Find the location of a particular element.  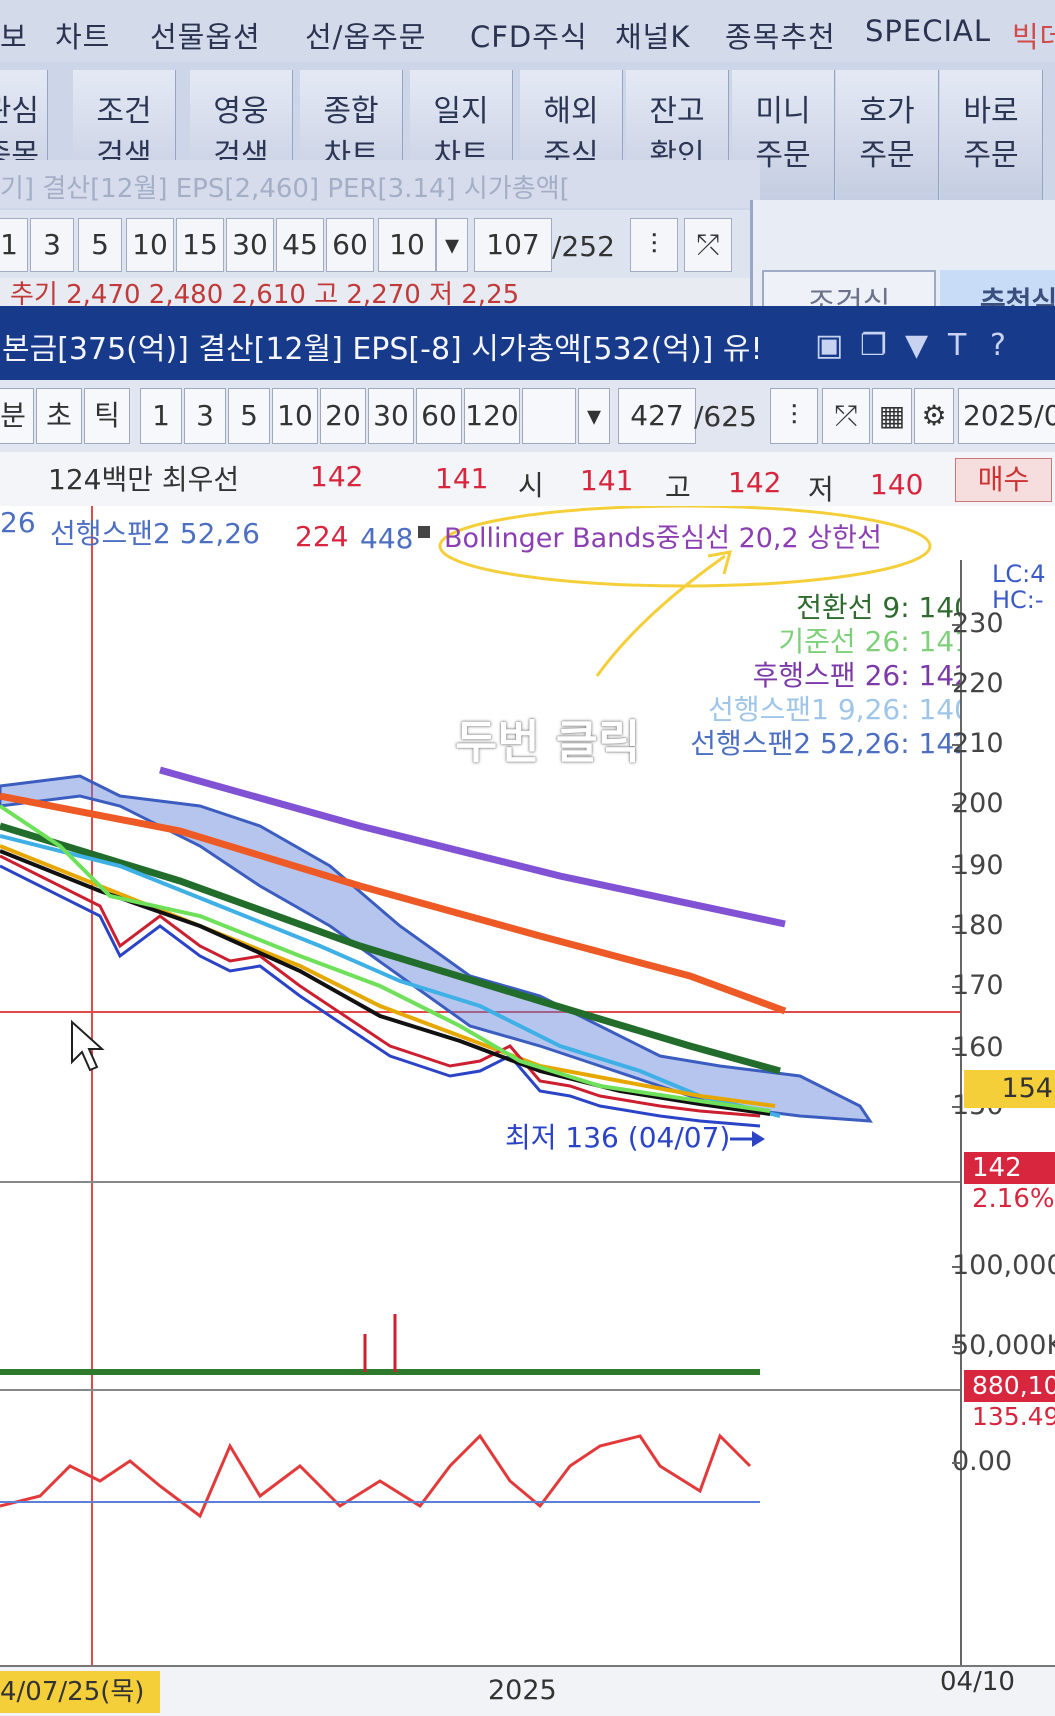

unit-minute-button: 분 is located at coordinates (17, 416).